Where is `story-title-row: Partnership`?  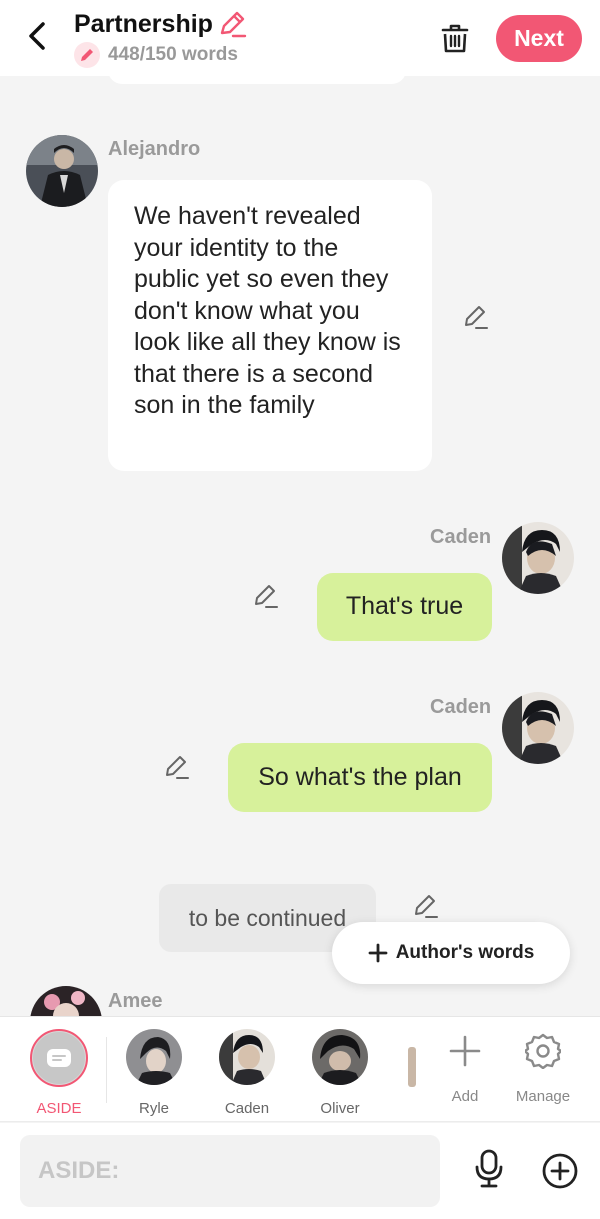 story-title-row: Partnership is located at coordinates (160, 24).